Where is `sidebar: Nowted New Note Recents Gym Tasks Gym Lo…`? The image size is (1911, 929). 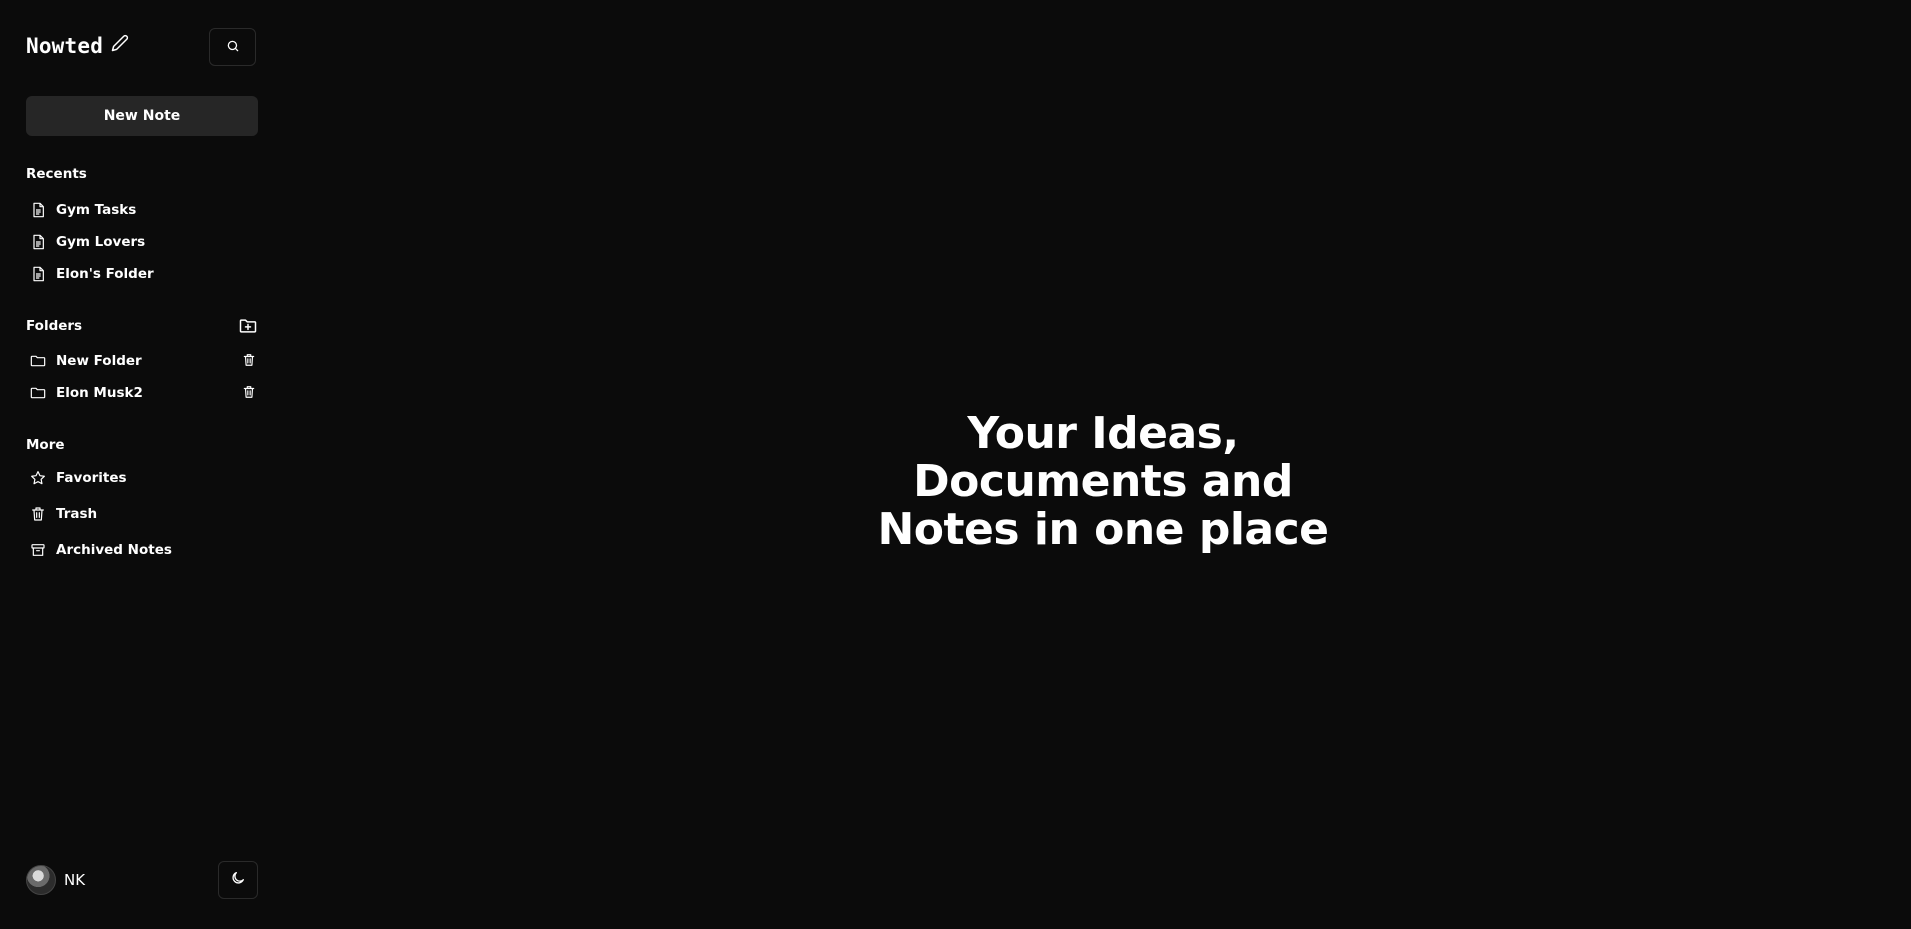
sidebar: Nowted New Note Recents Gym Tasks Gym Lo… is located at coordinates (140, 464).